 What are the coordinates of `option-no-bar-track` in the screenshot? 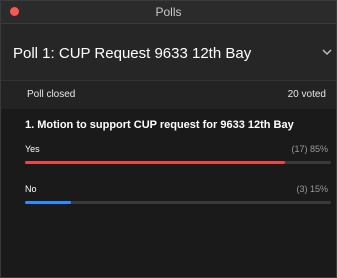 It's located at (178, 202).